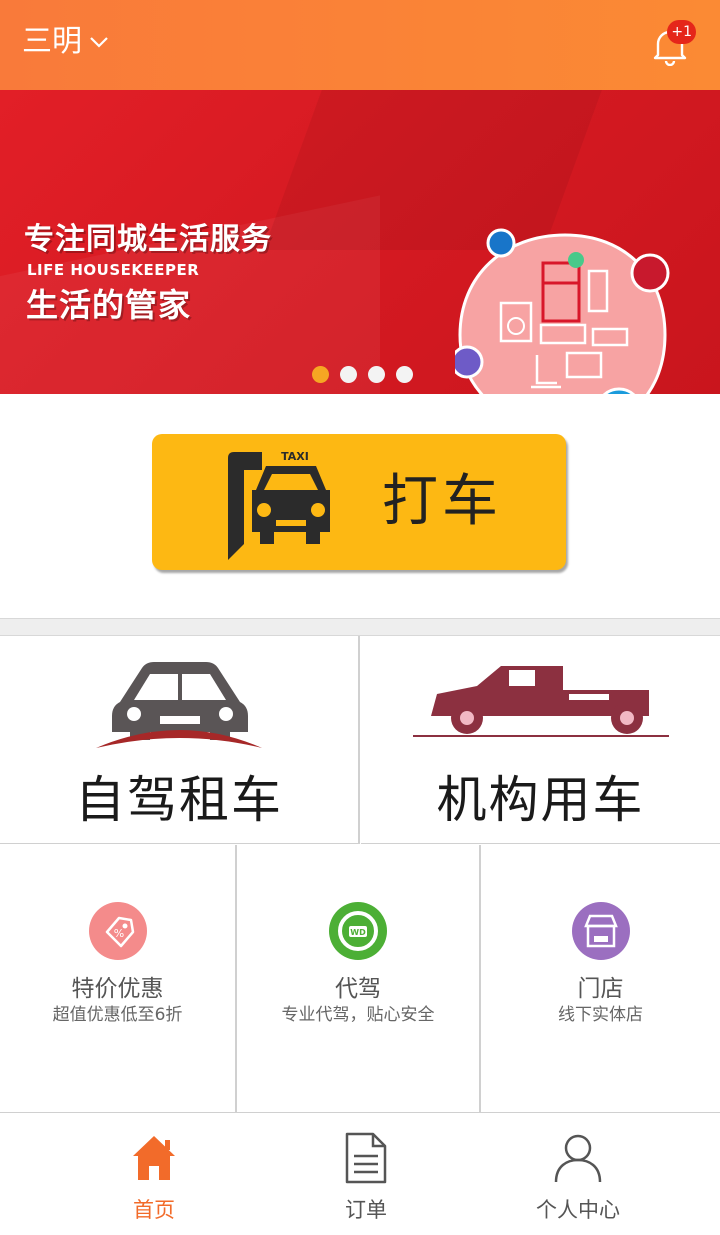 The image size is (720, 1235). I want to click on city-selector: 三明, so click(66, 42).